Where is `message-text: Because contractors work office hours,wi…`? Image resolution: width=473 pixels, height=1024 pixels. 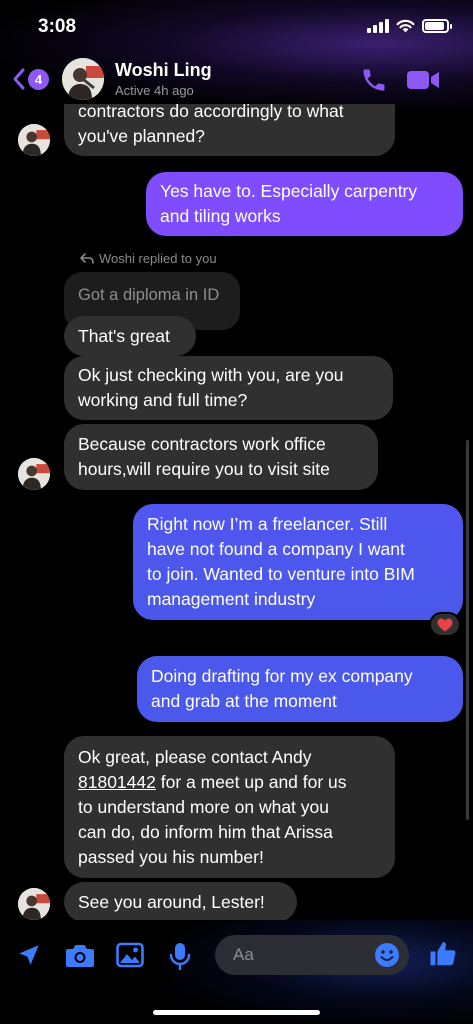 message-text: Because contractors work office hours,wi… is located at coordinates (204, 457).